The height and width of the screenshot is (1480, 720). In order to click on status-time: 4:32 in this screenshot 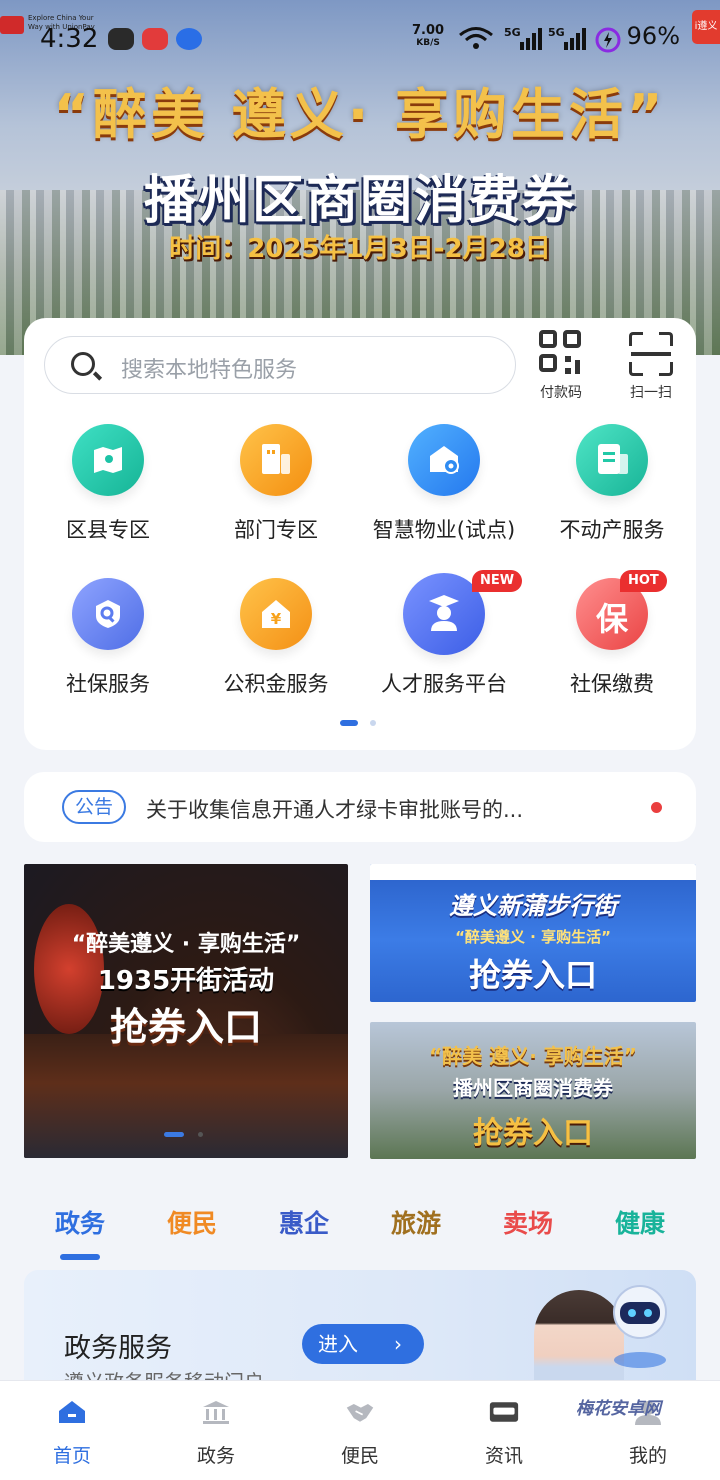, I will do `click(69, 39)`.